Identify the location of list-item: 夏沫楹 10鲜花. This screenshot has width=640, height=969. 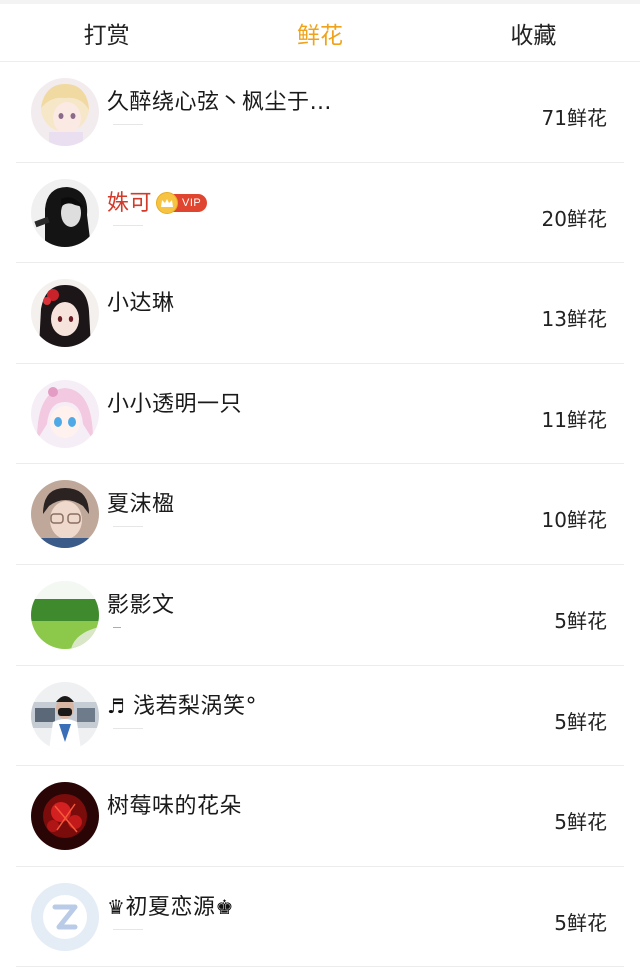
(320, 514).